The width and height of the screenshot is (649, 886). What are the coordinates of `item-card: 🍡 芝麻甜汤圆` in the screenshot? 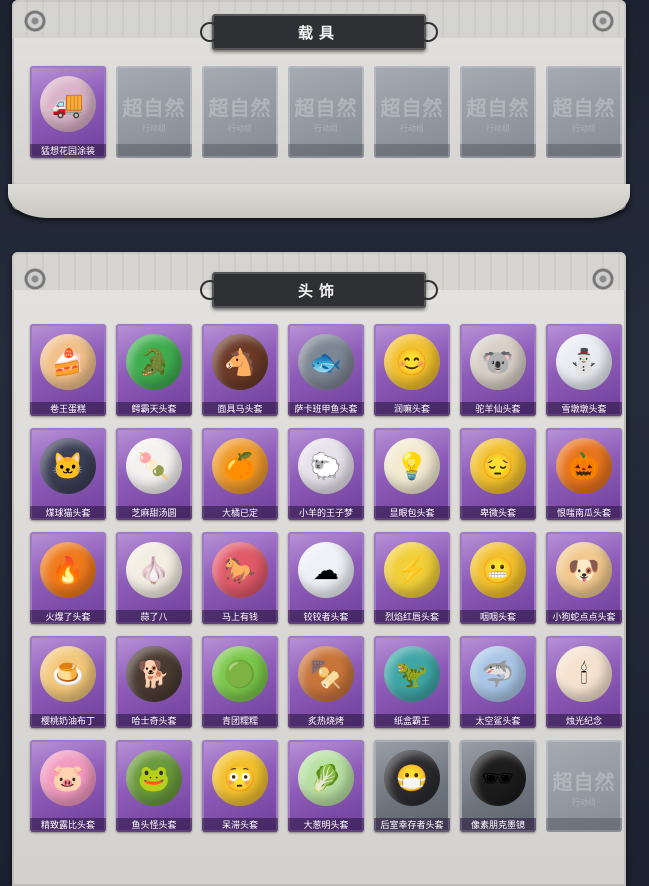 It's located at (154, 474).